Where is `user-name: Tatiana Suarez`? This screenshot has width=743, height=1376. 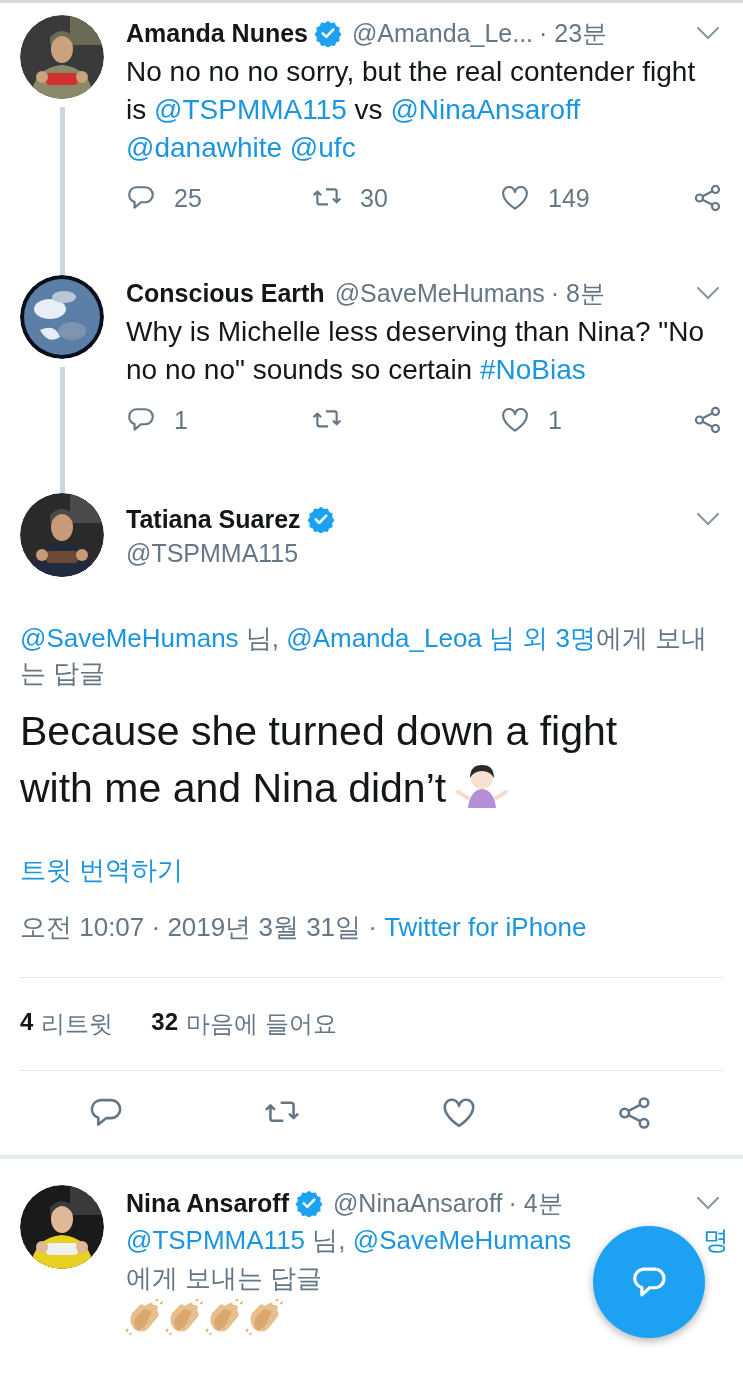 user-name: Tatiana Suarez is located at coordinates (213, 519).